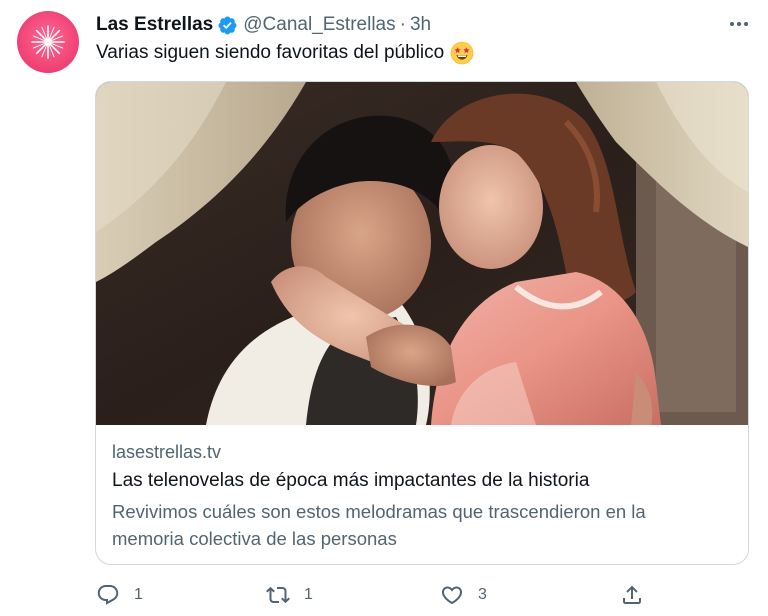 The image size is (768, 616). I want to click on author-handle: @Canal_Estrellas, so click(319, 25).